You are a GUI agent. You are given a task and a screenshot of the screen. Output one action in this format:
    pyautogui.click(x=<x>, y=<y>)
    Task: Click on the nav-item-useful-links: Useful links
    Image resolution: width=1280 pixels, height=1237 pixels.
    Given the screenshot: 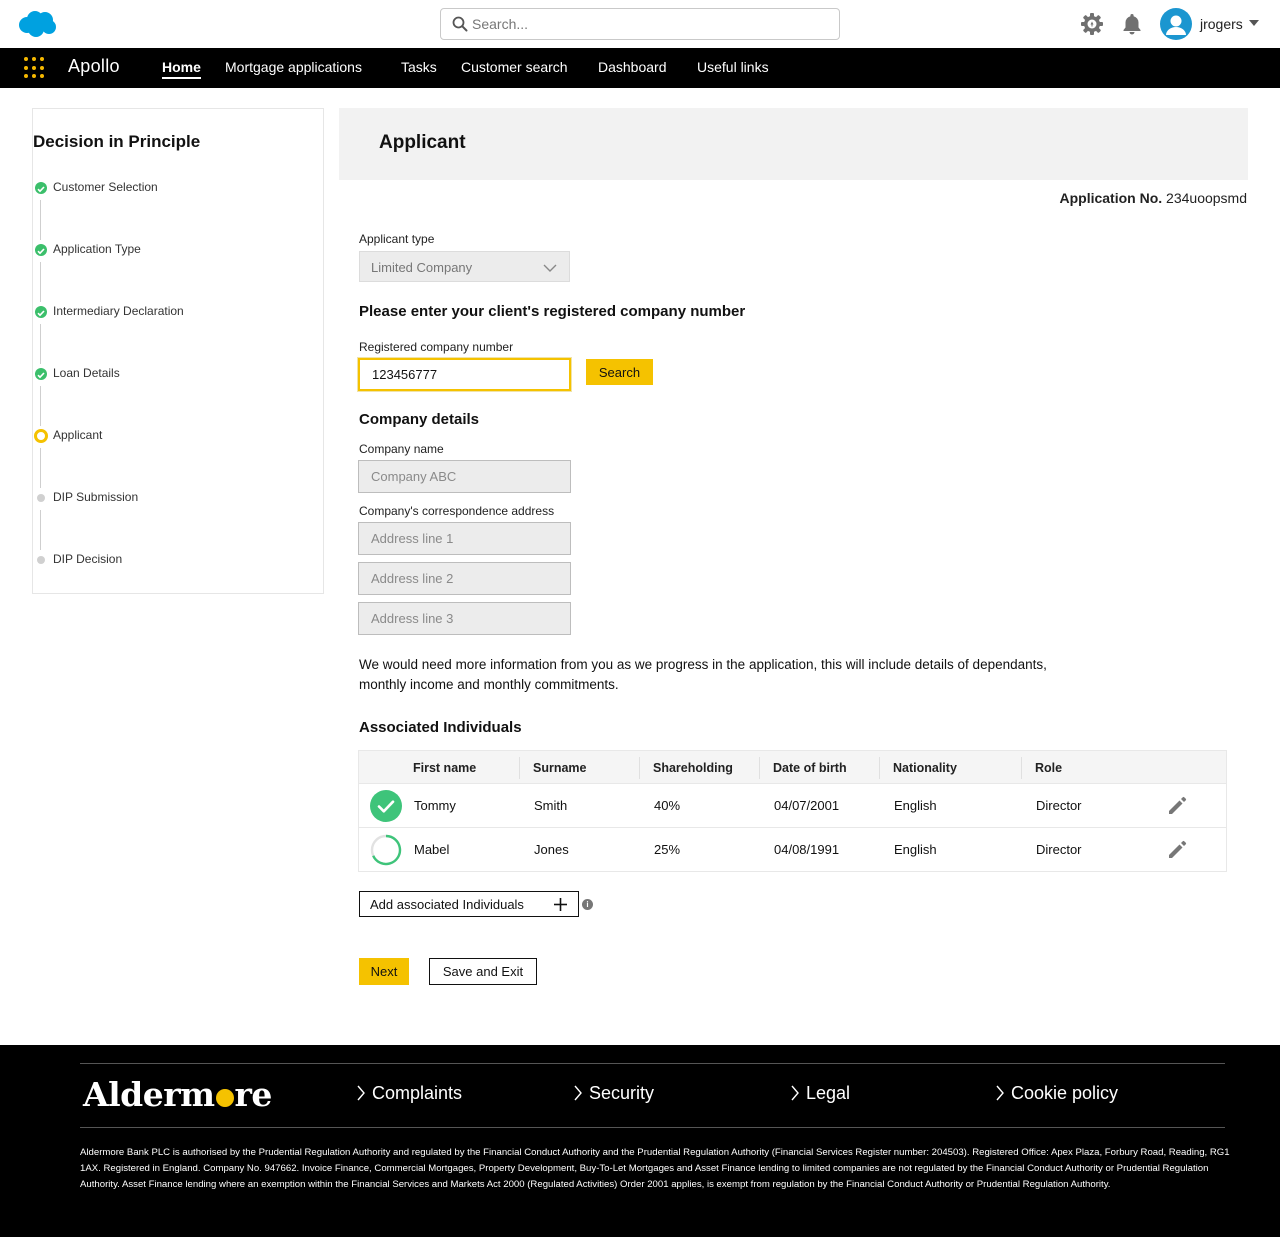 What is the action you would take?
    pyautogui.click(x=733, y=67)
    